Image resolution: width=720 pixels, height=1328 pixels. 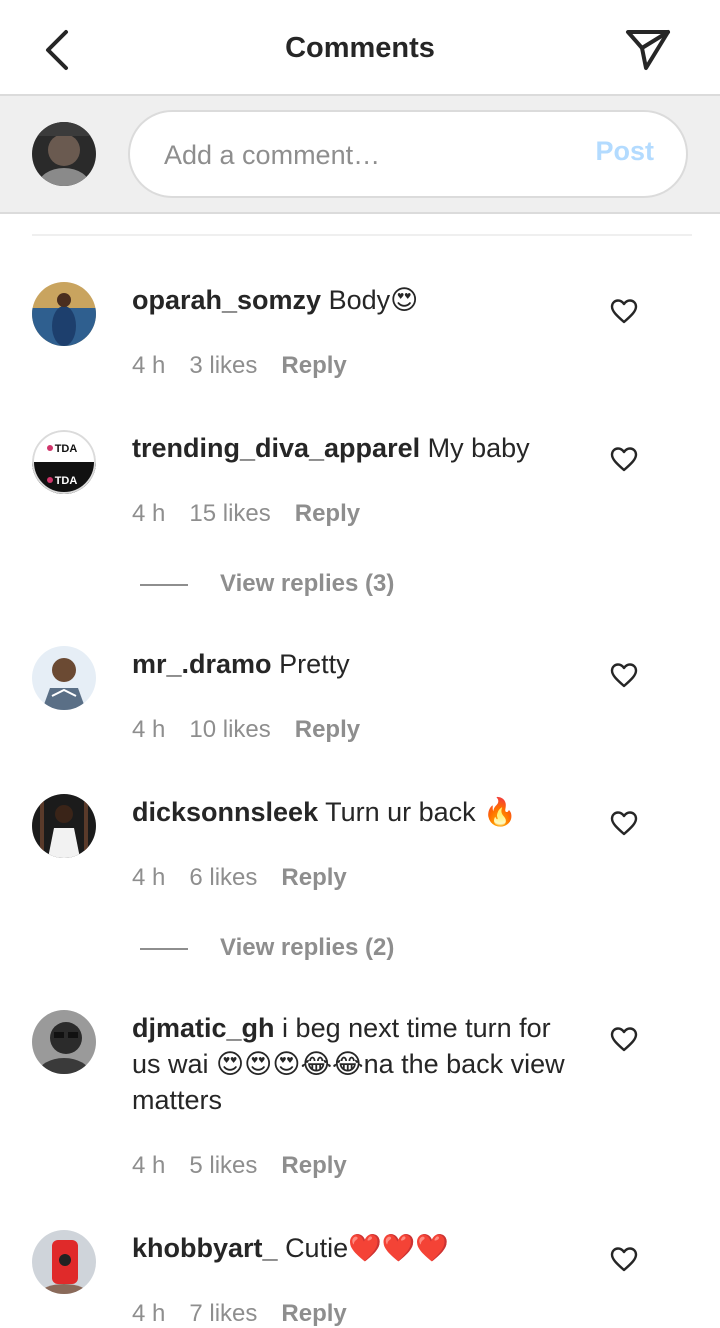 What do you see at coordinates (64, 154) in the screenshot?
I see `current-user-avatar` at bounding box center [64, 154].